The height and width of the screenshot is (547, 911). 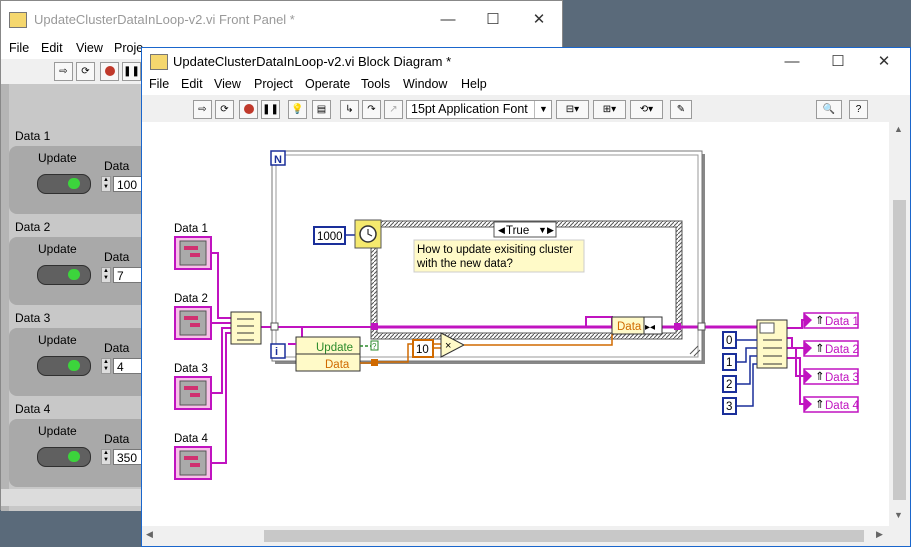 What do you see at coordinates (898, 129) in the screenshot?
I see `scroll-up-icon: ▲` at bounding box center [898, 129].